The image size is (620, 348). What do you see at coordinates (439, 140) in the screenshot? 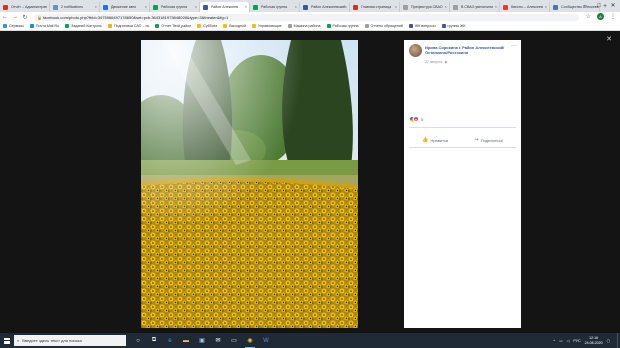
I see `like-label: Нравится` at bounding box center [439, 140].